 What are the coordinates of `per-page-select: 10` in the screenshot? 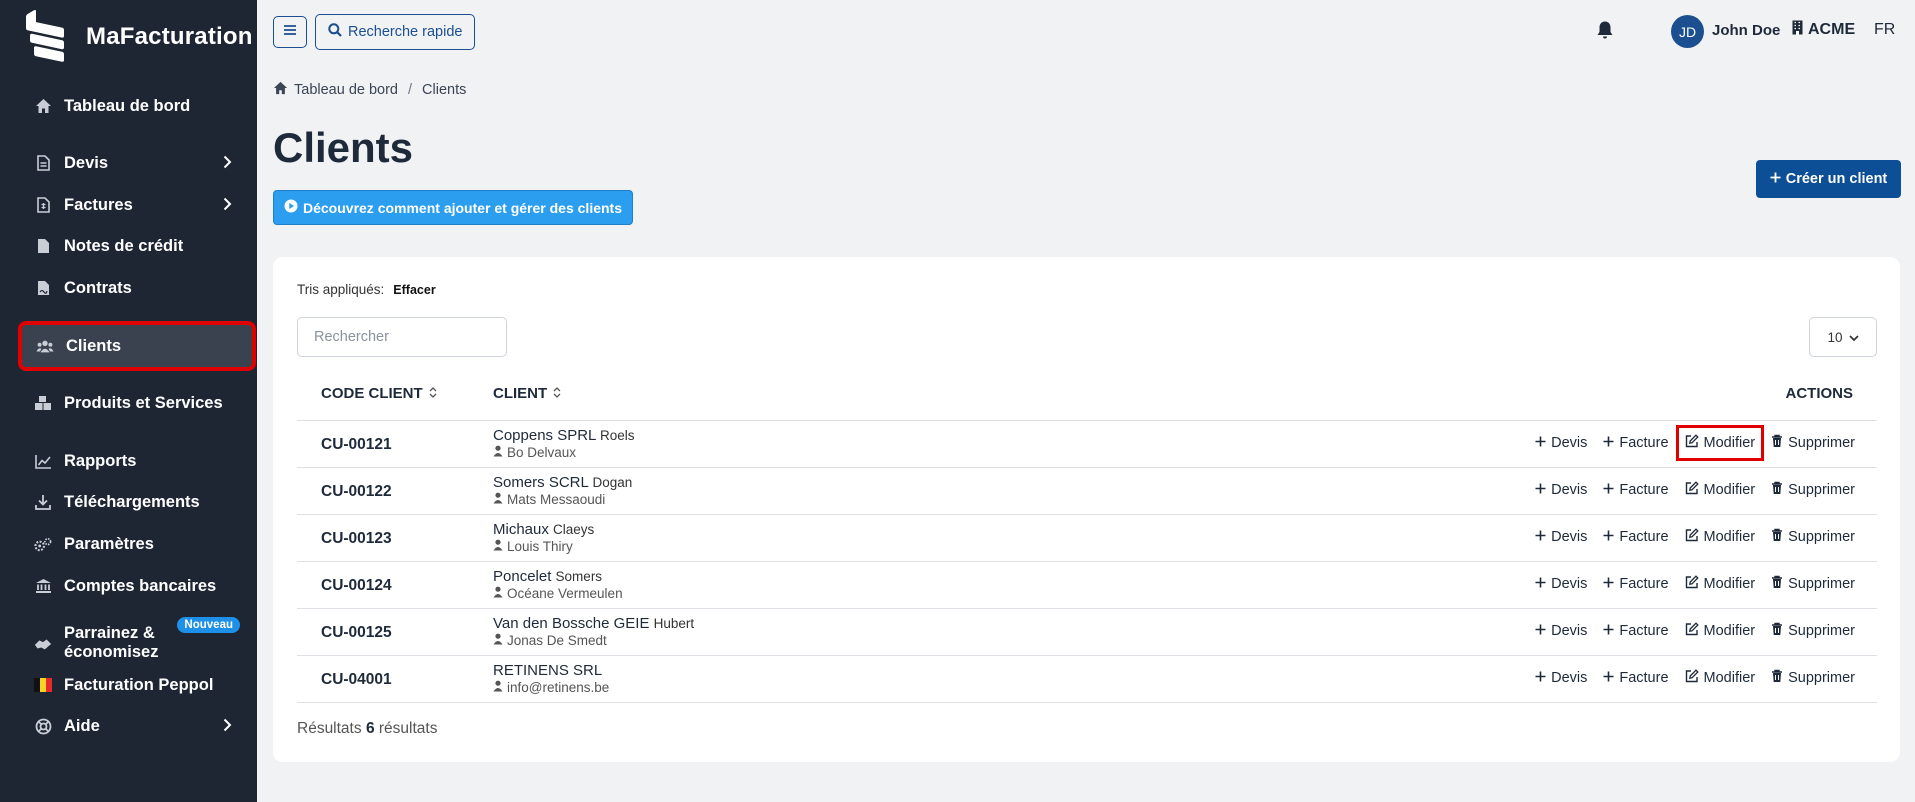 It's located at (1843, 337).